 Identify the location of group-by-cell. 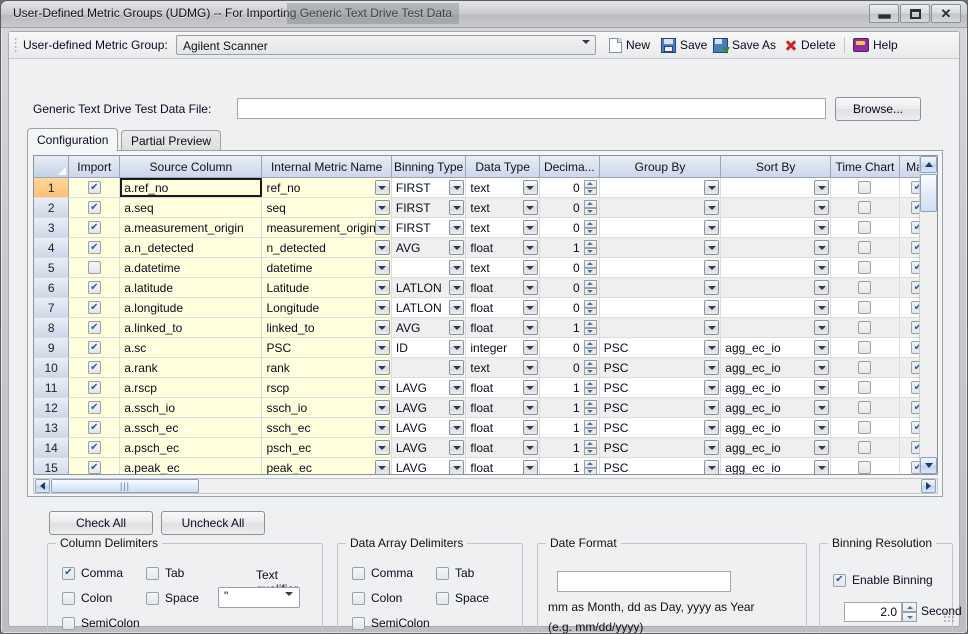
(660, 287).